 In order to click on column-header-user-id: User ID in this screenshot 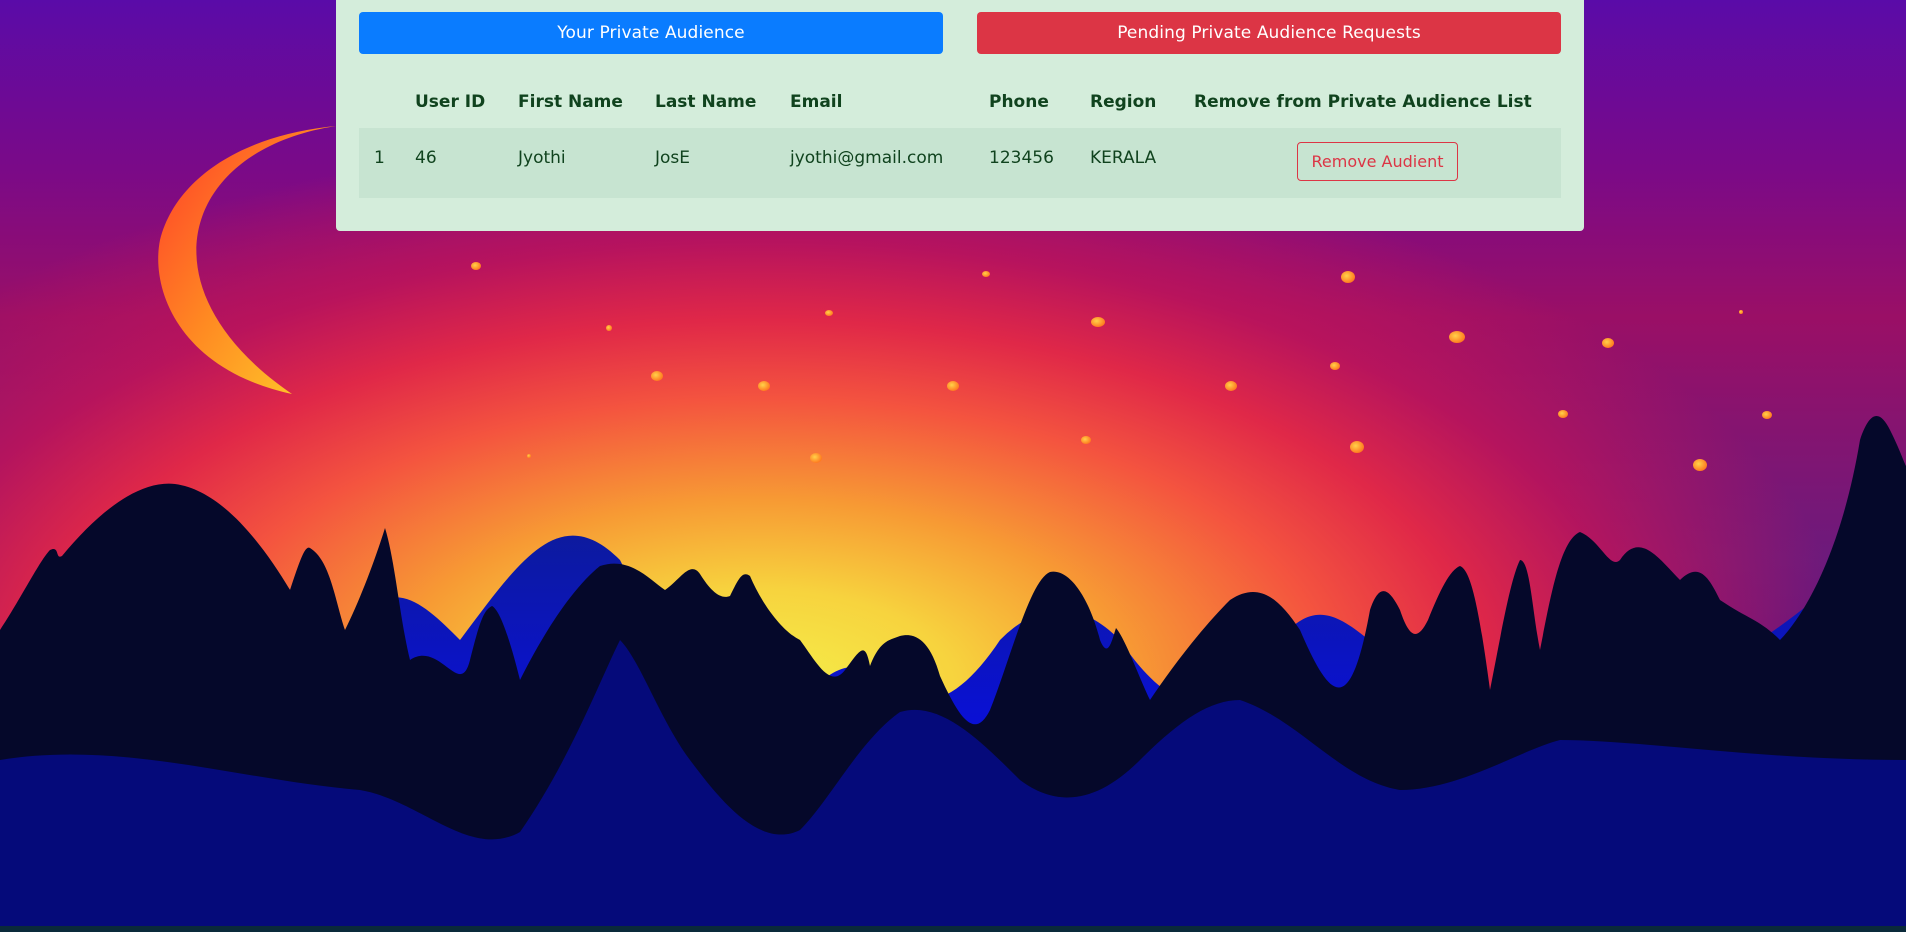, I will do `click(450, 102)`.